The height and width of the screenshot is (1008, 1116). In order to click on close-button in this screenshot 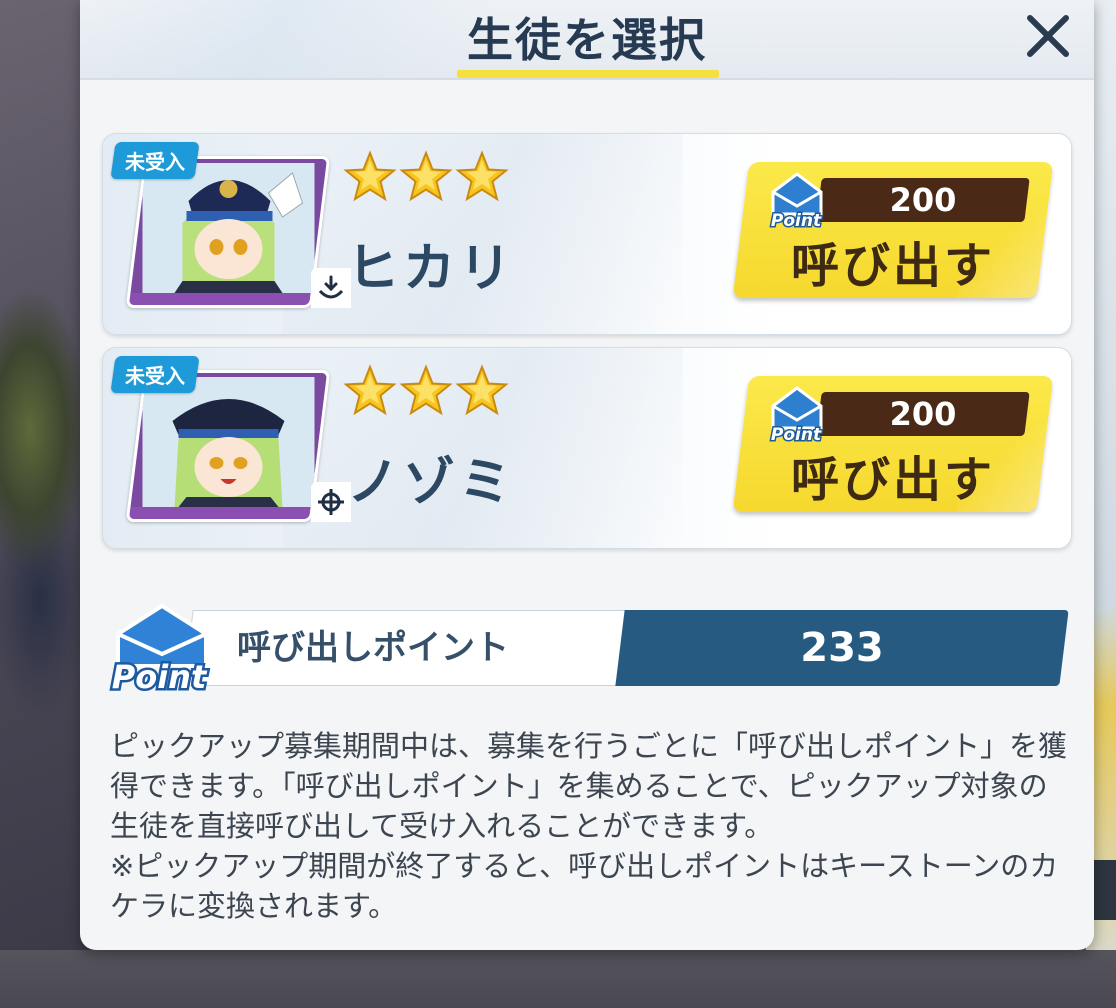, I will do `click(1048, 36)`.